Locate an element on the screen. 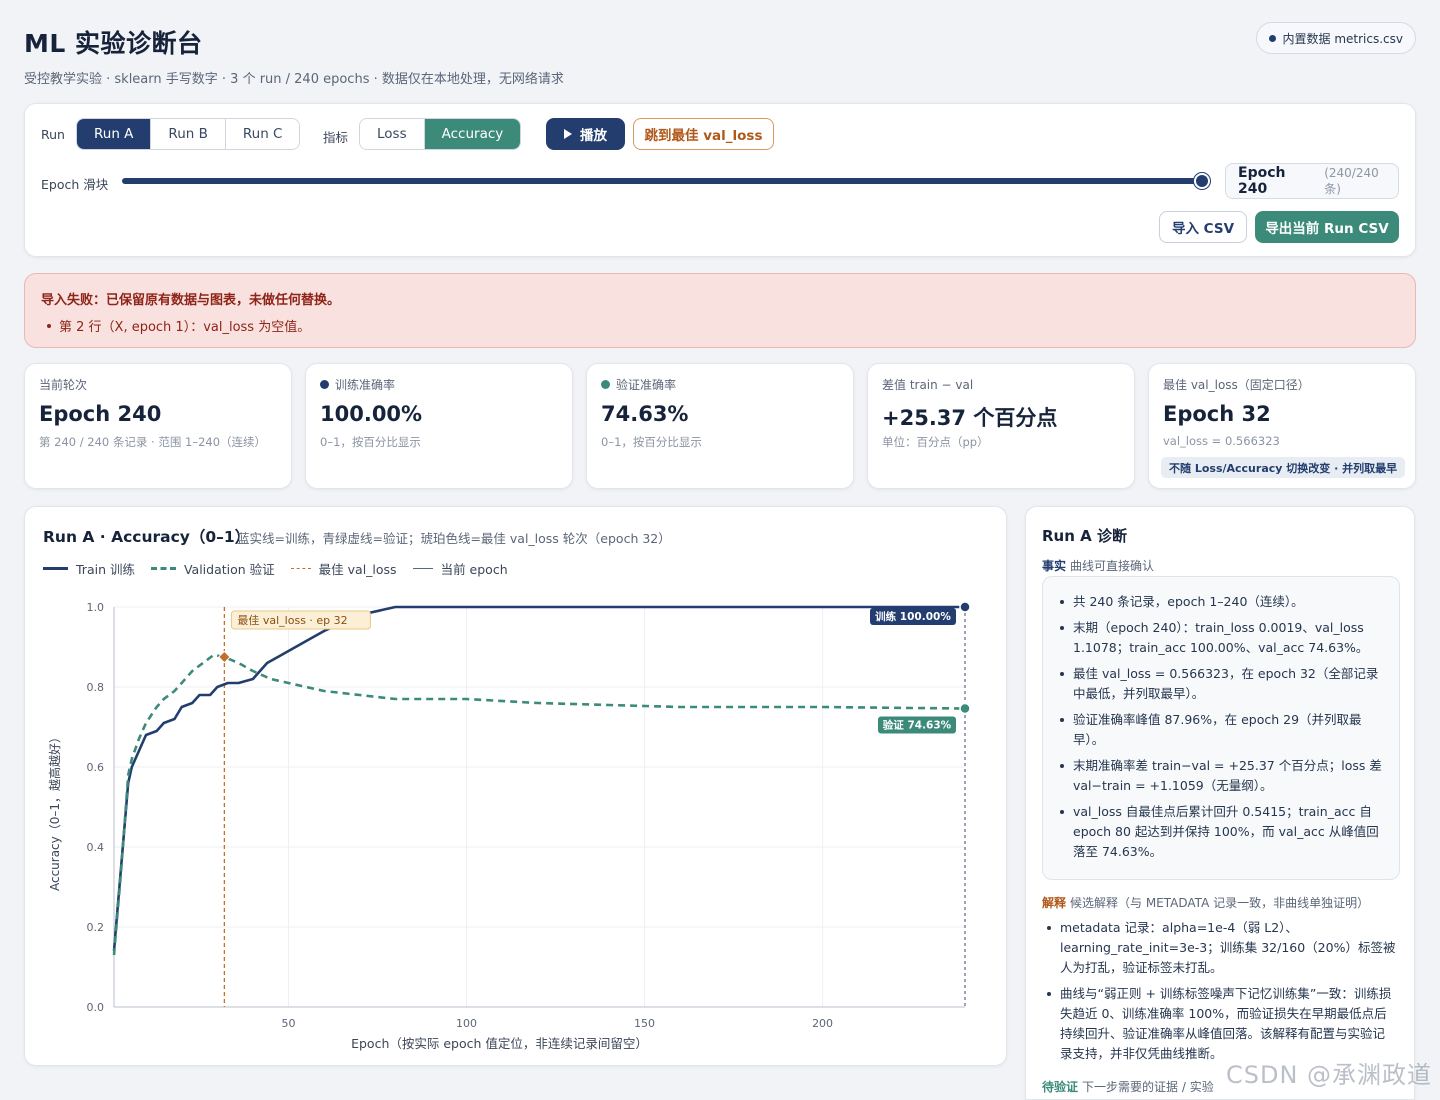 The height and width of the screenshot is (1100, 1440). legend-item-best: 最佳 val_loss is located at coordinates (343, 568).